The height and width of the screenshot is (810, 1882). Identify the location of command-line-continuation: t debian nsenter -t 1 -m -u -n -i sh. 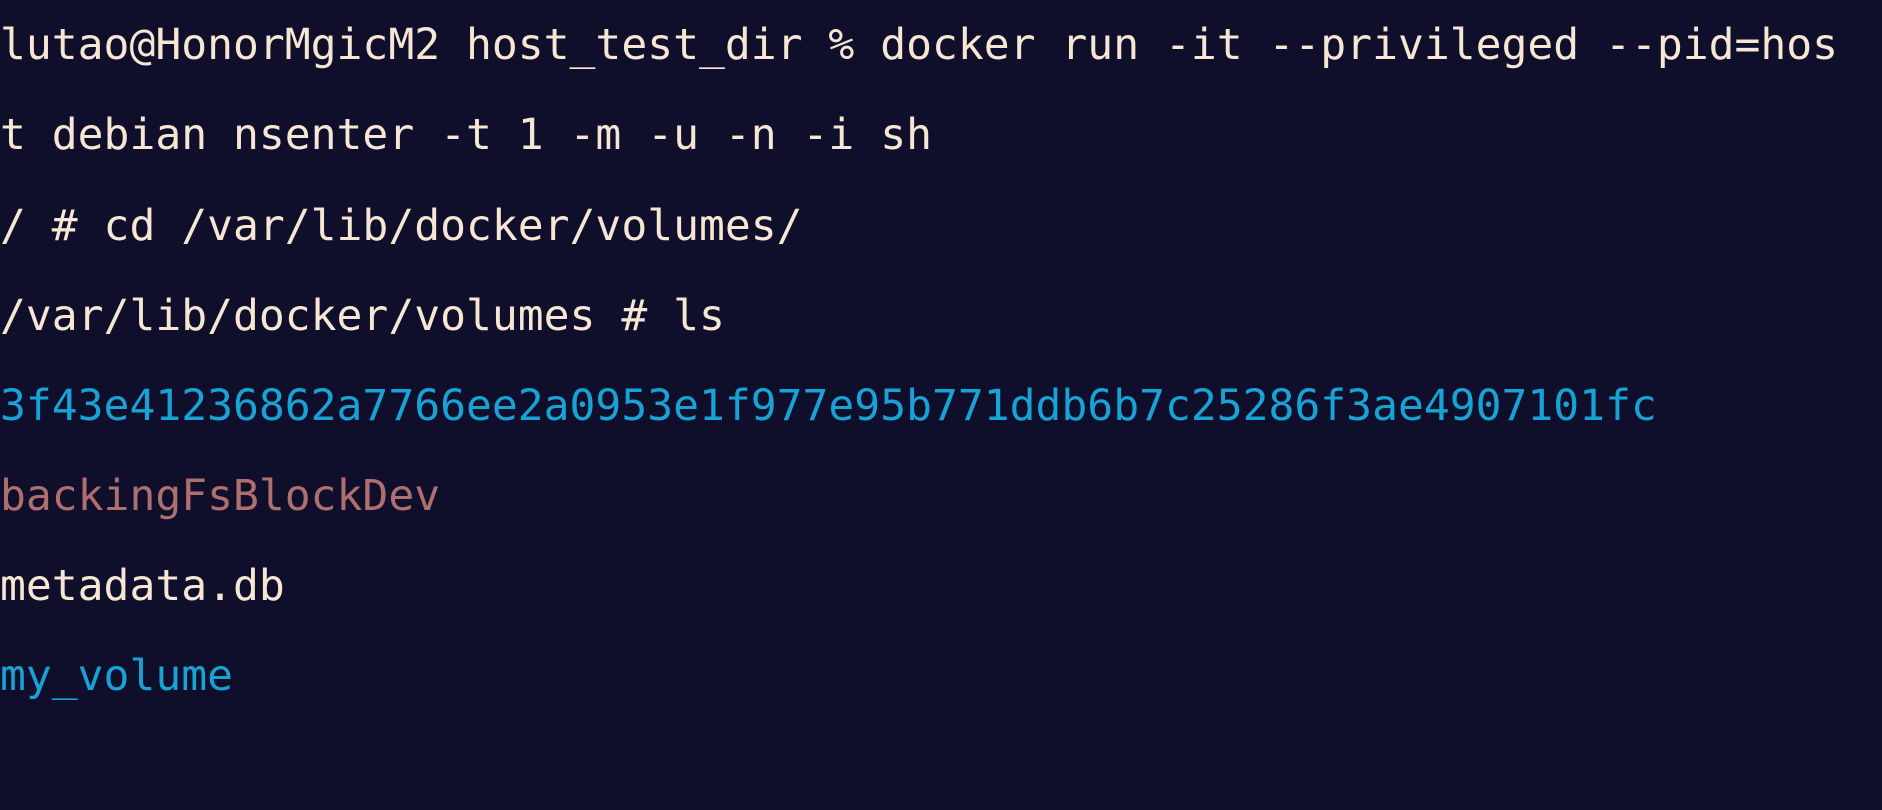
(466, 135).